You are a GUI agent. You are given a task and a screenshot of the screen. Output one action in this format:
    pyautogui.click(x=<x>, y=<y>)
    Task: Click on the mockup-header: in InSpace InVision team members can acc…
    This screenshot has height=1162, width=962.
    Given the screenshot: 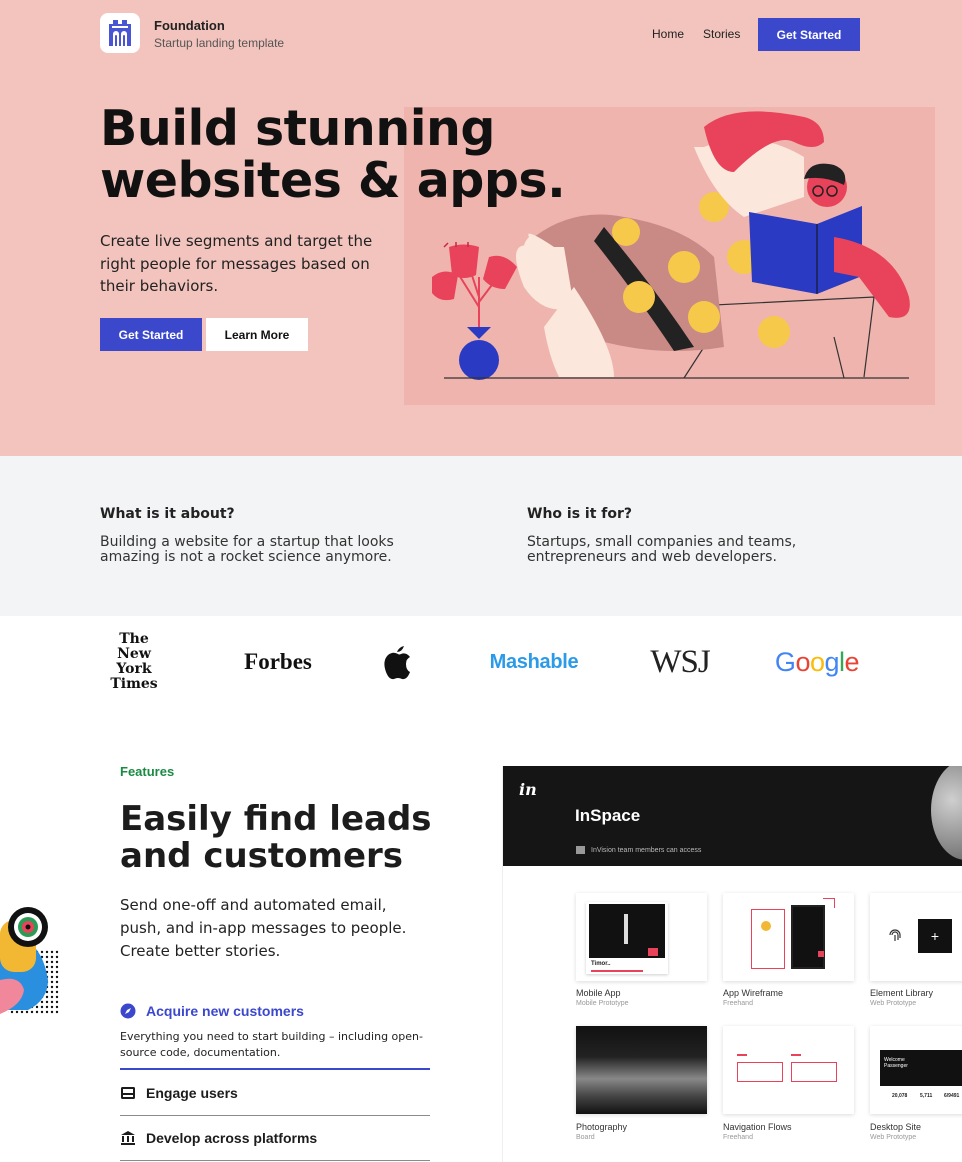 What is the action you would take?
    pyautogui.click(x=732, y=816)
    